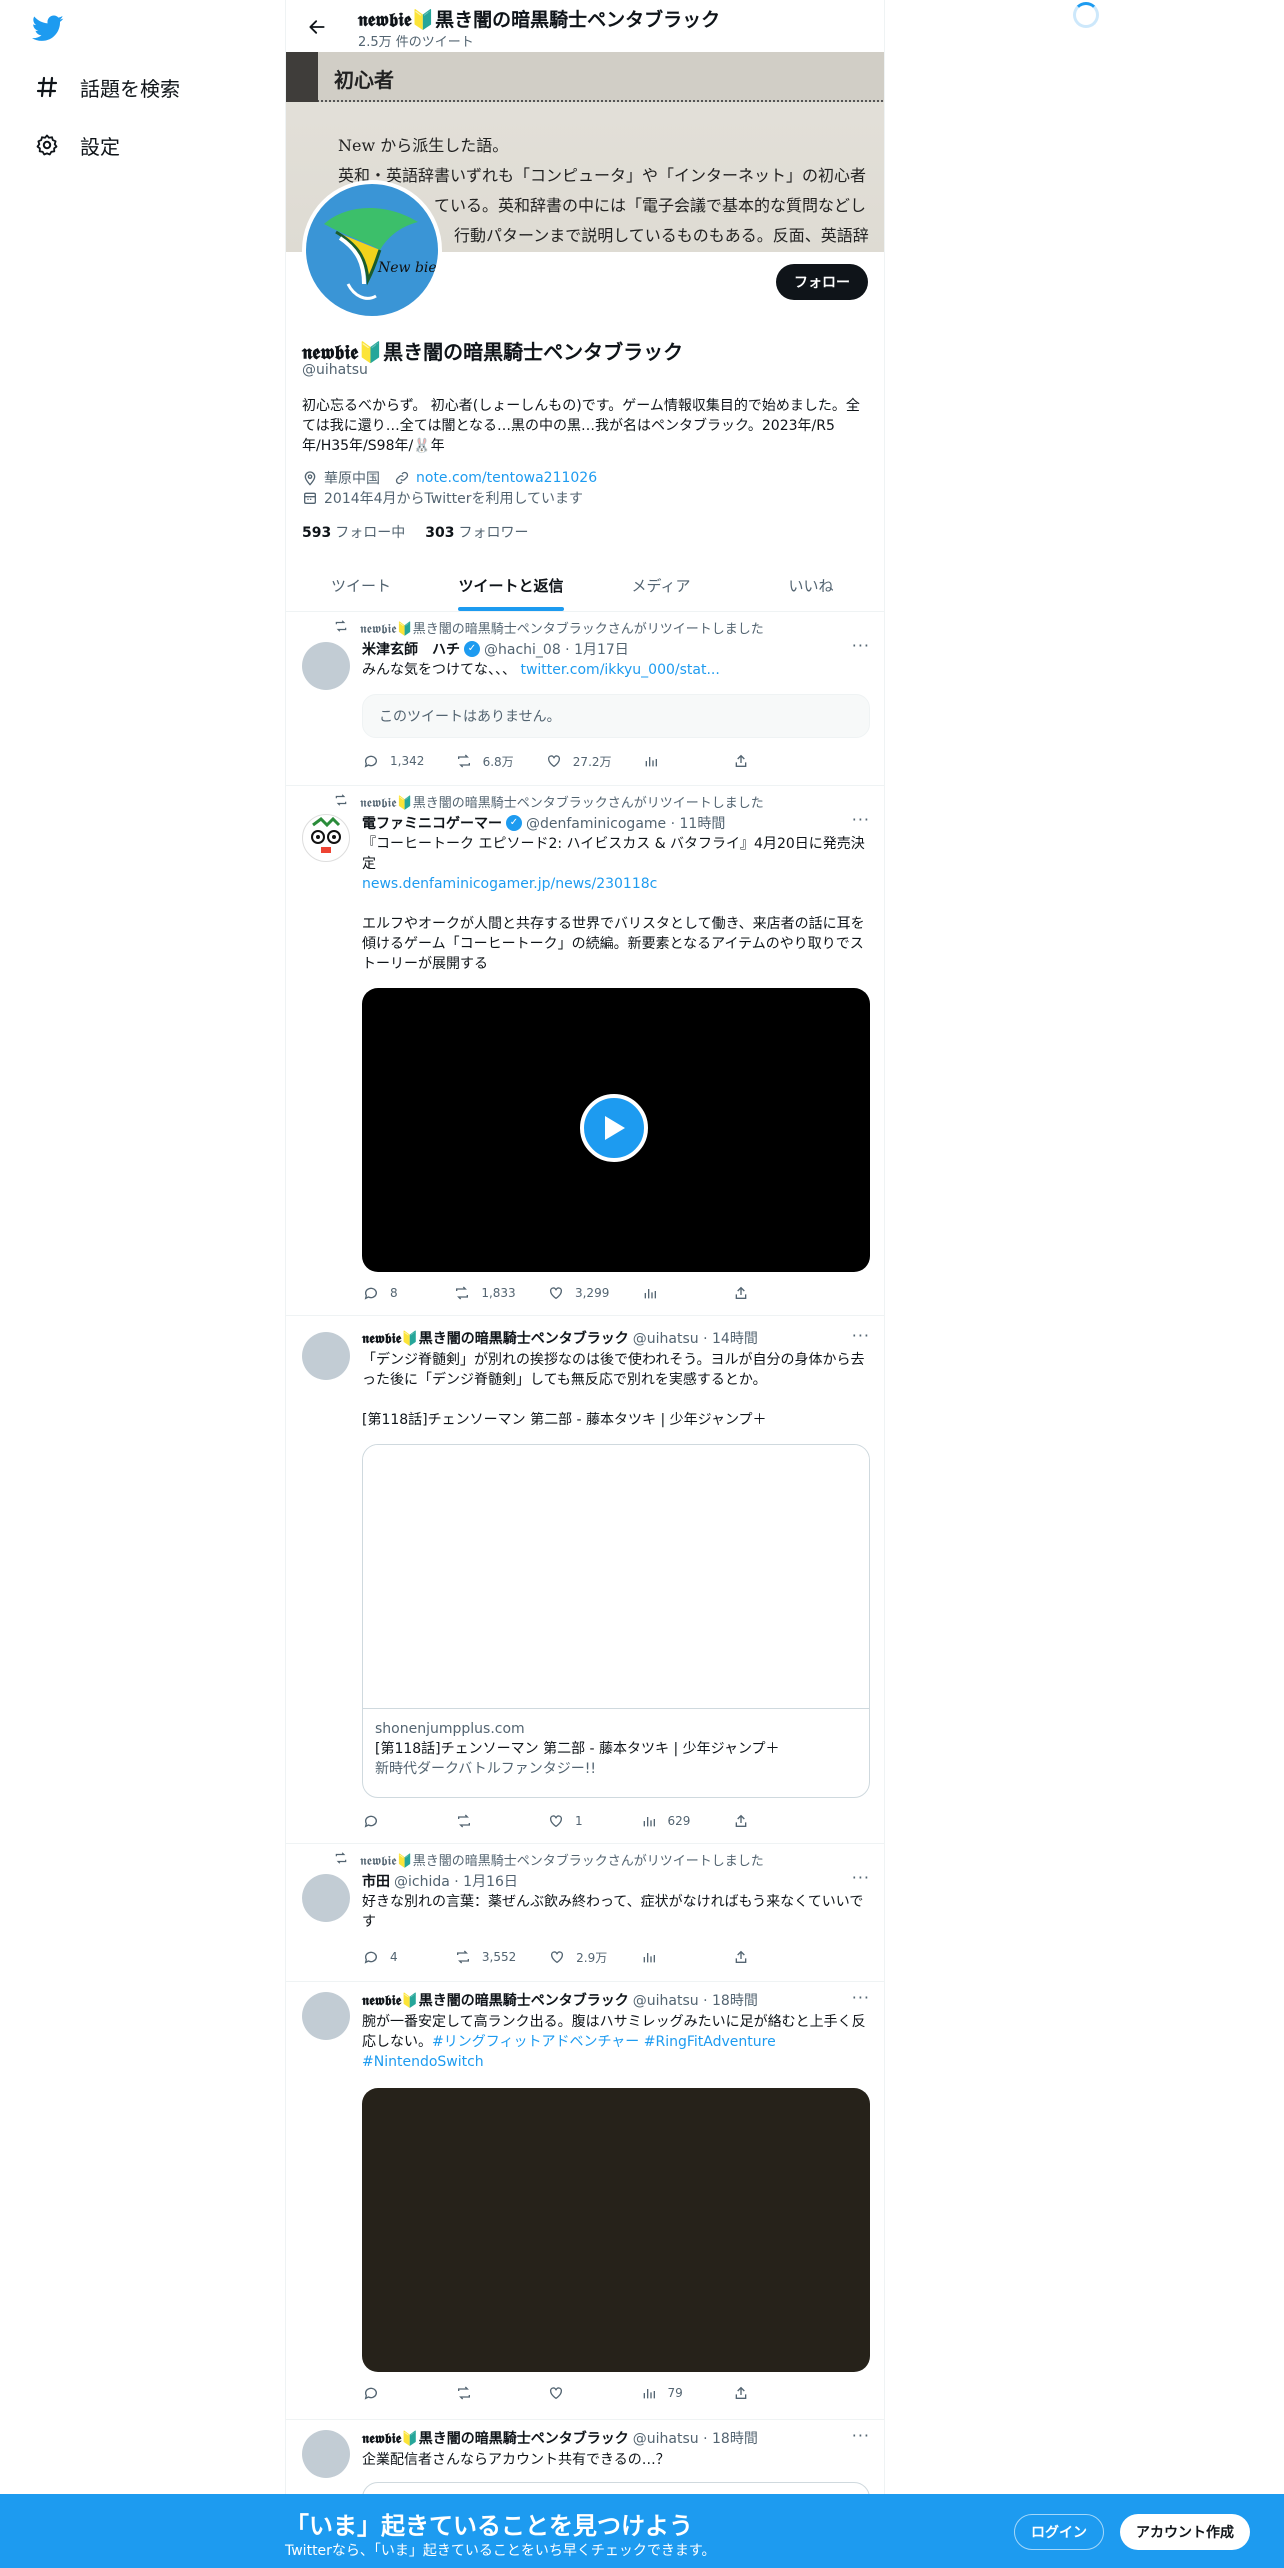  What do you see at coordinates (415, 532) in the screenshot?
I see `follow-stats: 593 フォロー中 303 フォロワー` at bounding box center [415, 532].